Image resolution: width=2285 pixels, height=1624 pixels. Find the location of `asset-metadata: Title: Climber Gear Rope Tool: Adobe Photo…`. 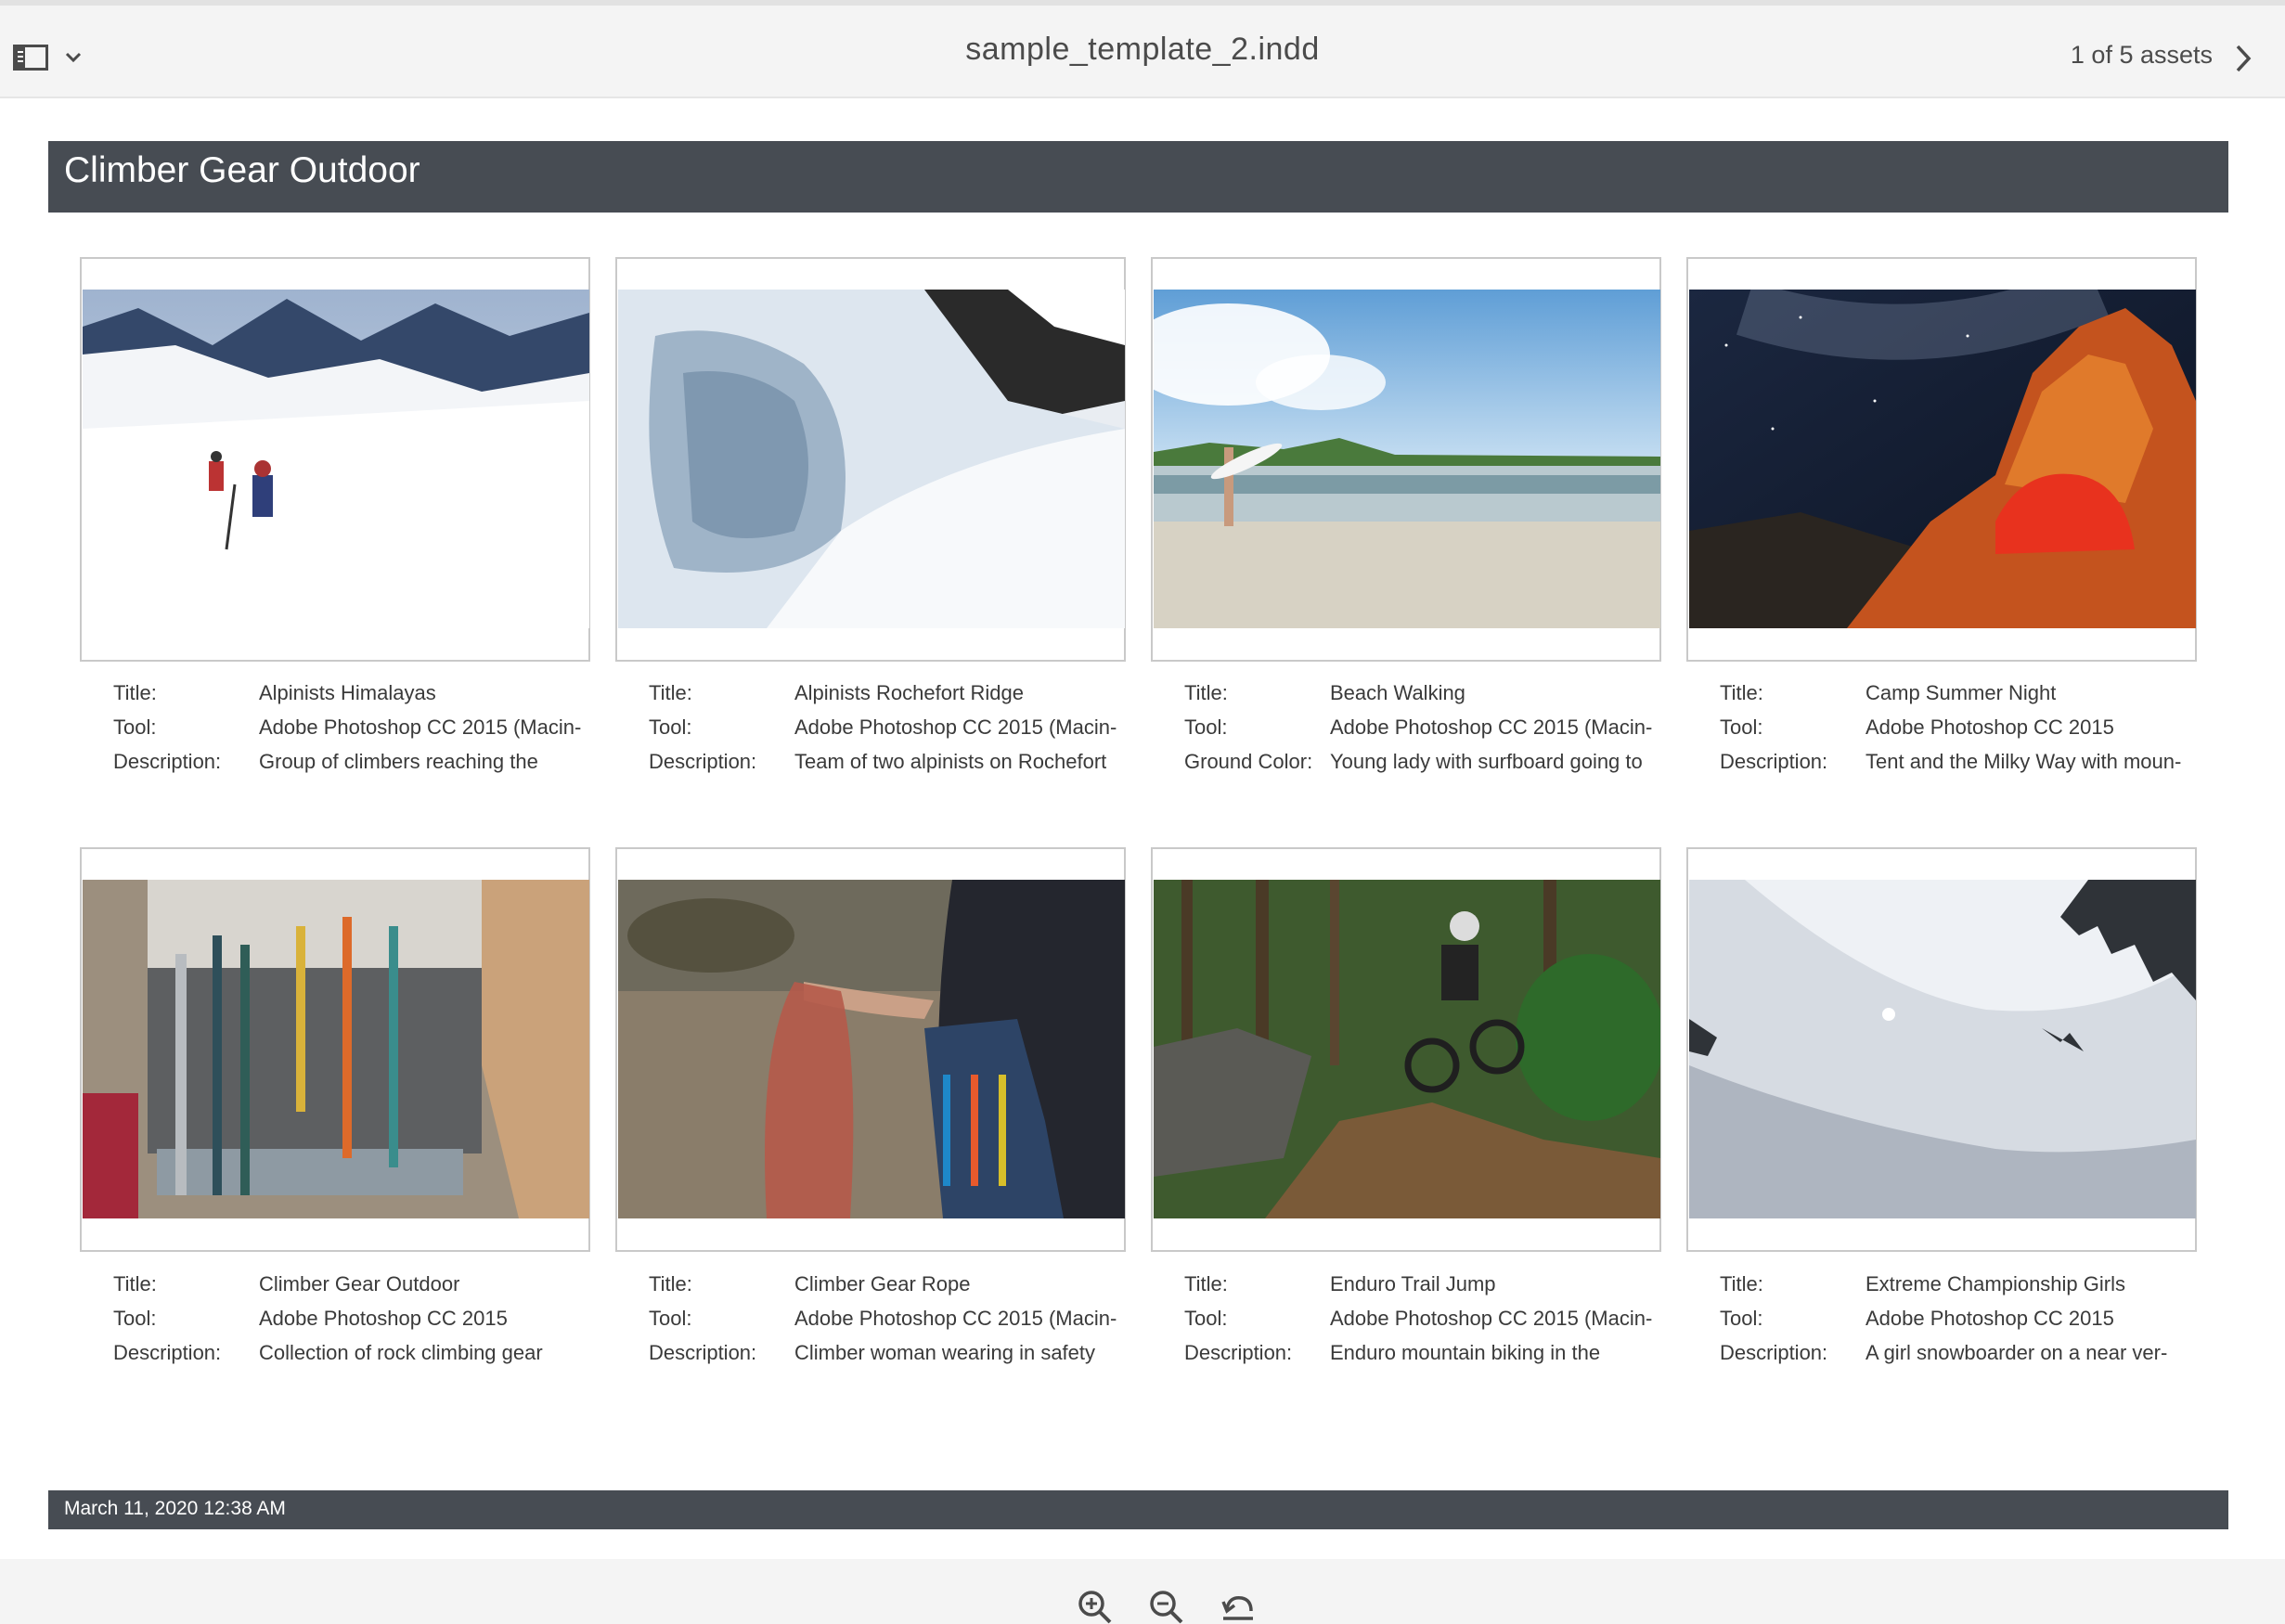

asset-metadata: Title: Climber Gear Rope Tool: Adobe Photo… is located at coordinates (899, 1318).